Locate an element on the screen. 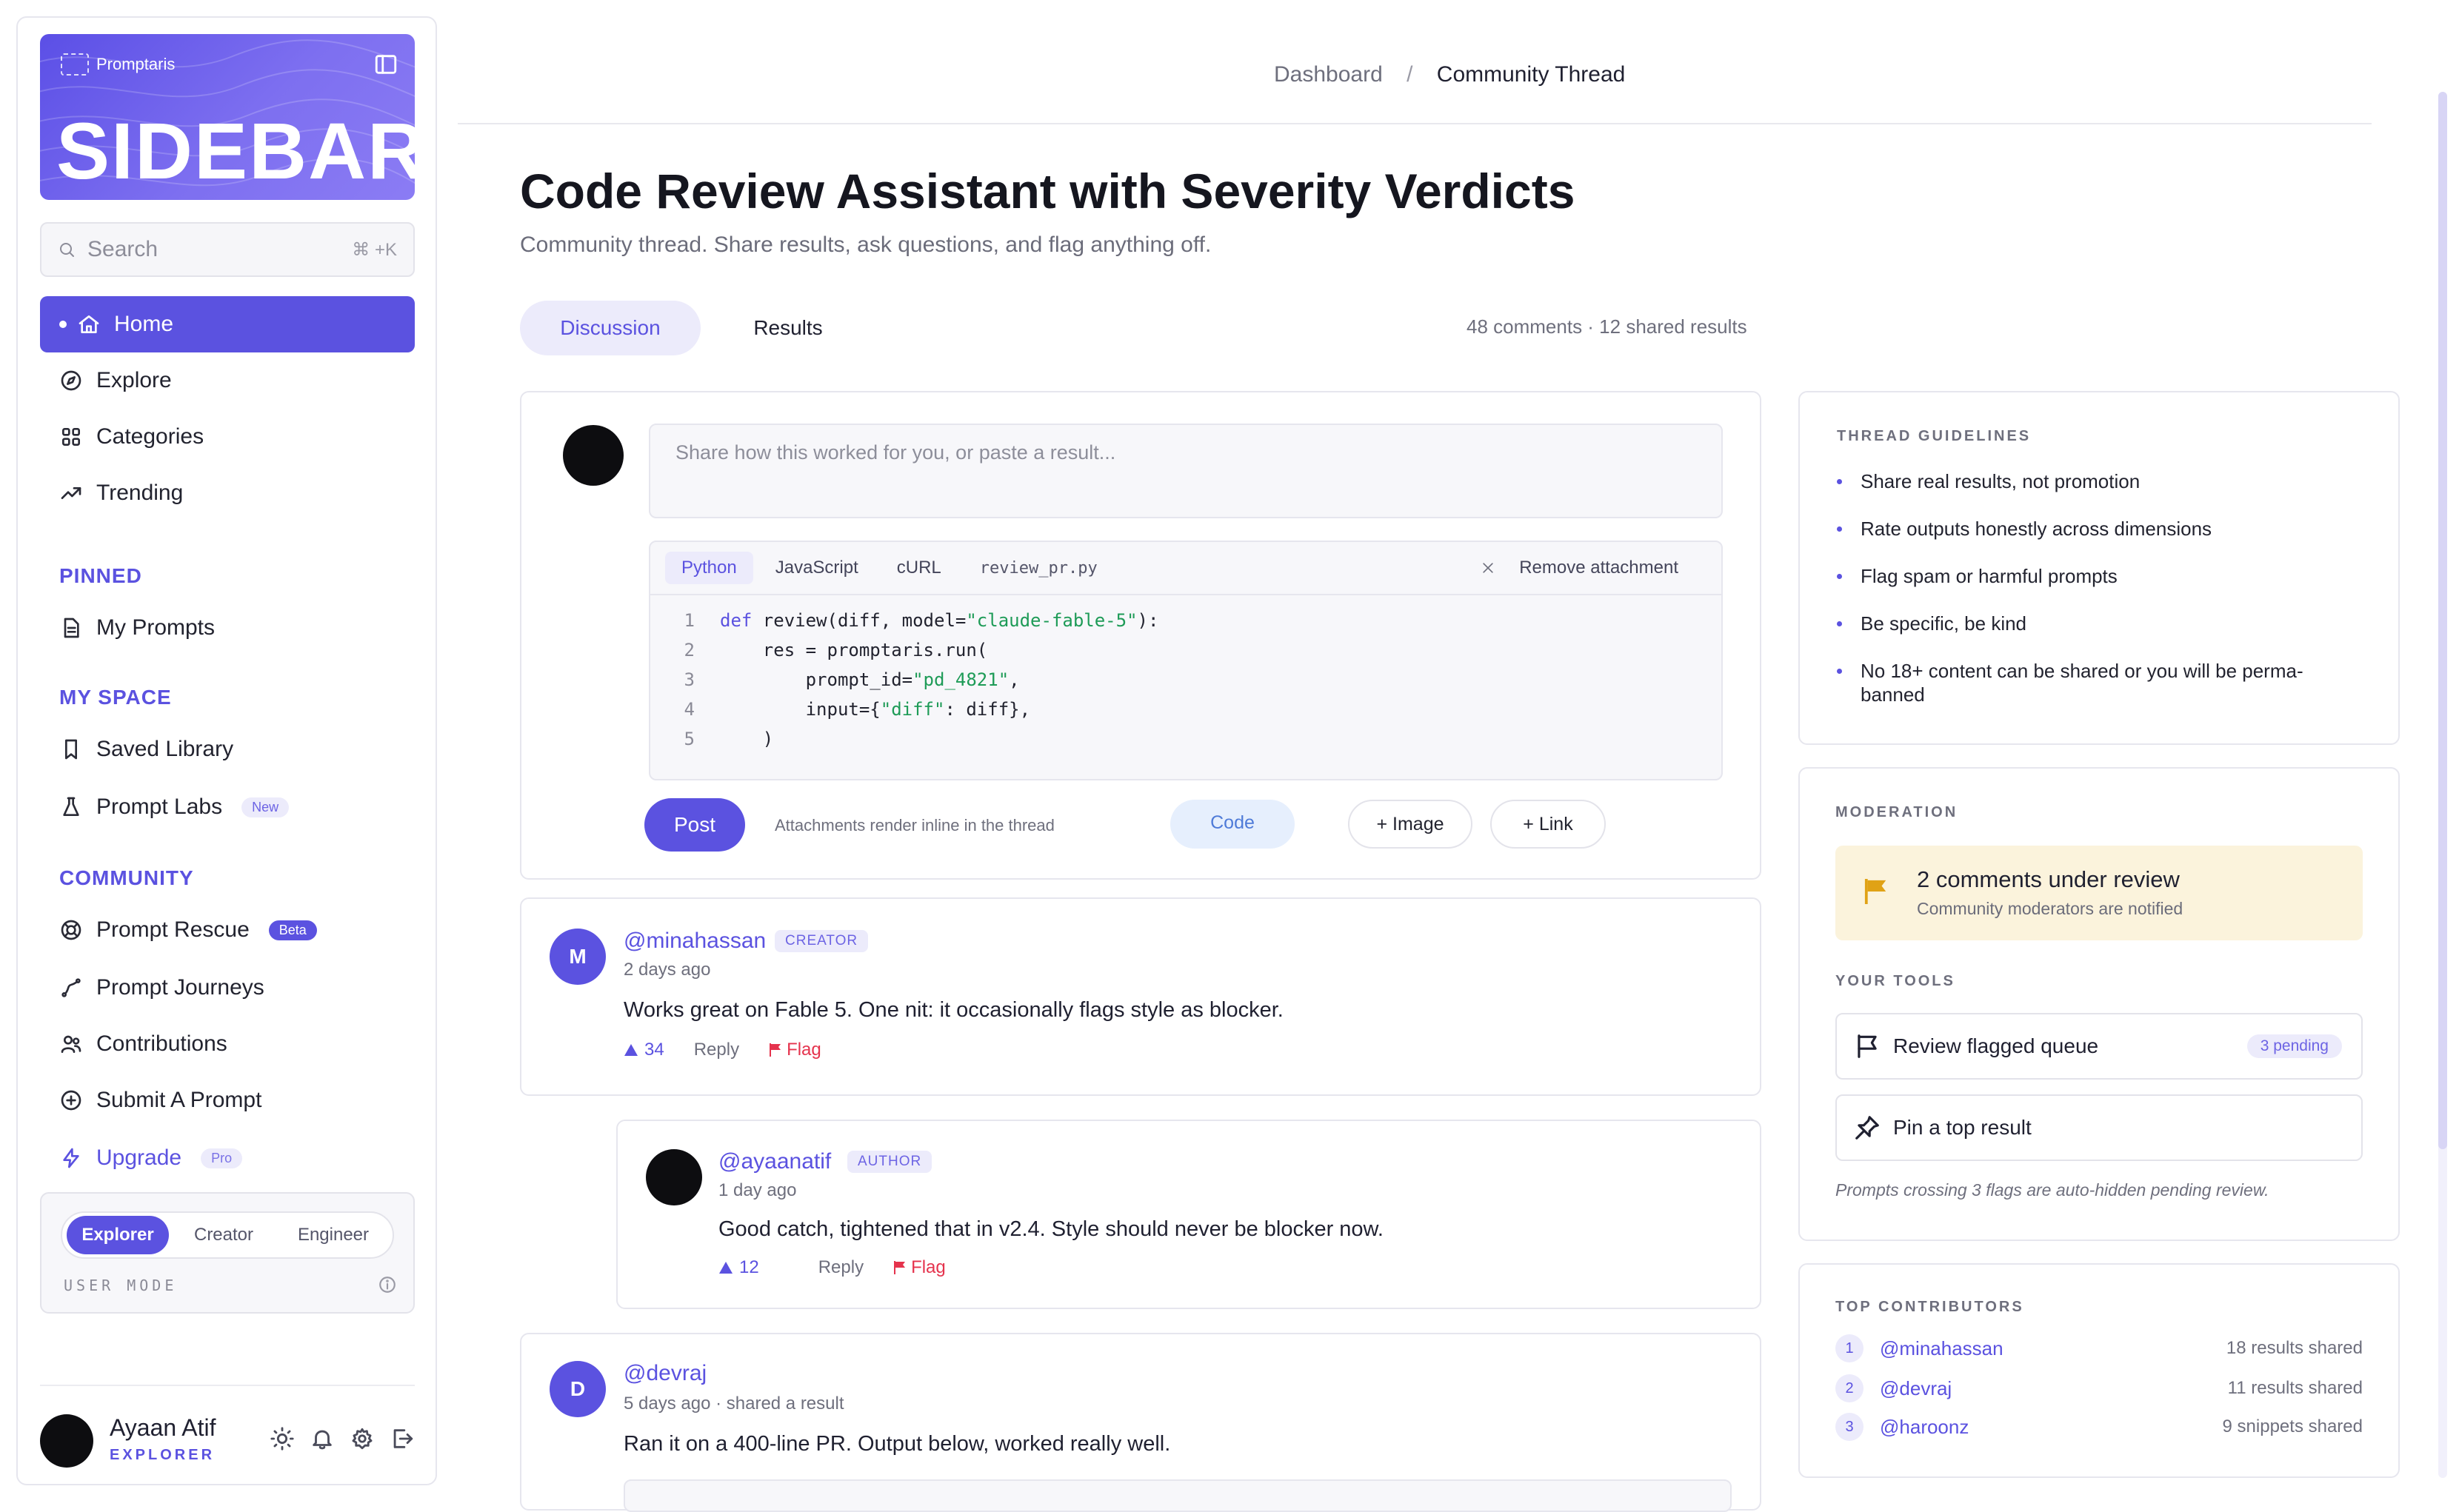 Image resolution: width=2459 pixels, height=1512 pixels. tool-label: Pin a top result is located at coordinates (1962, 1127).